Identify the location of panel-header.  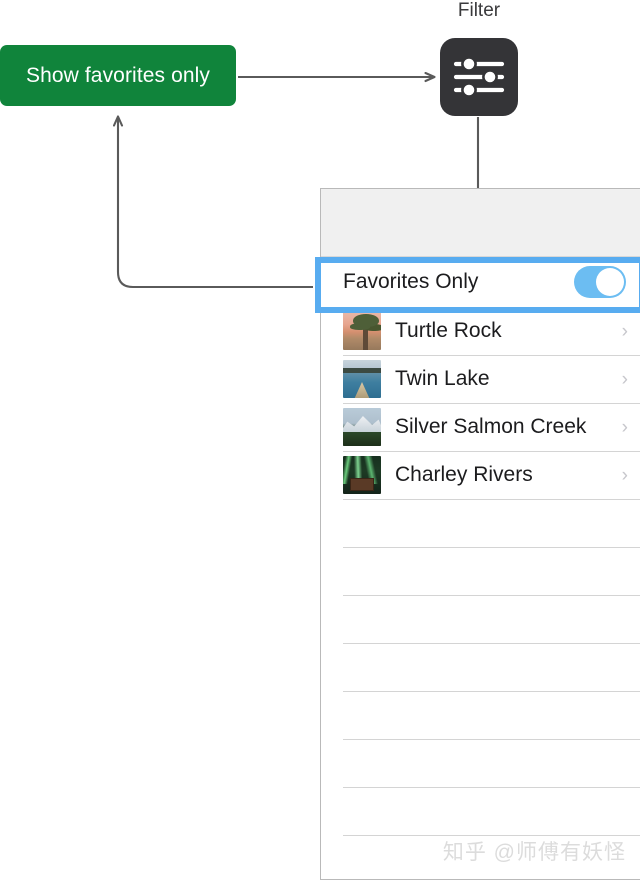
(480, 223).